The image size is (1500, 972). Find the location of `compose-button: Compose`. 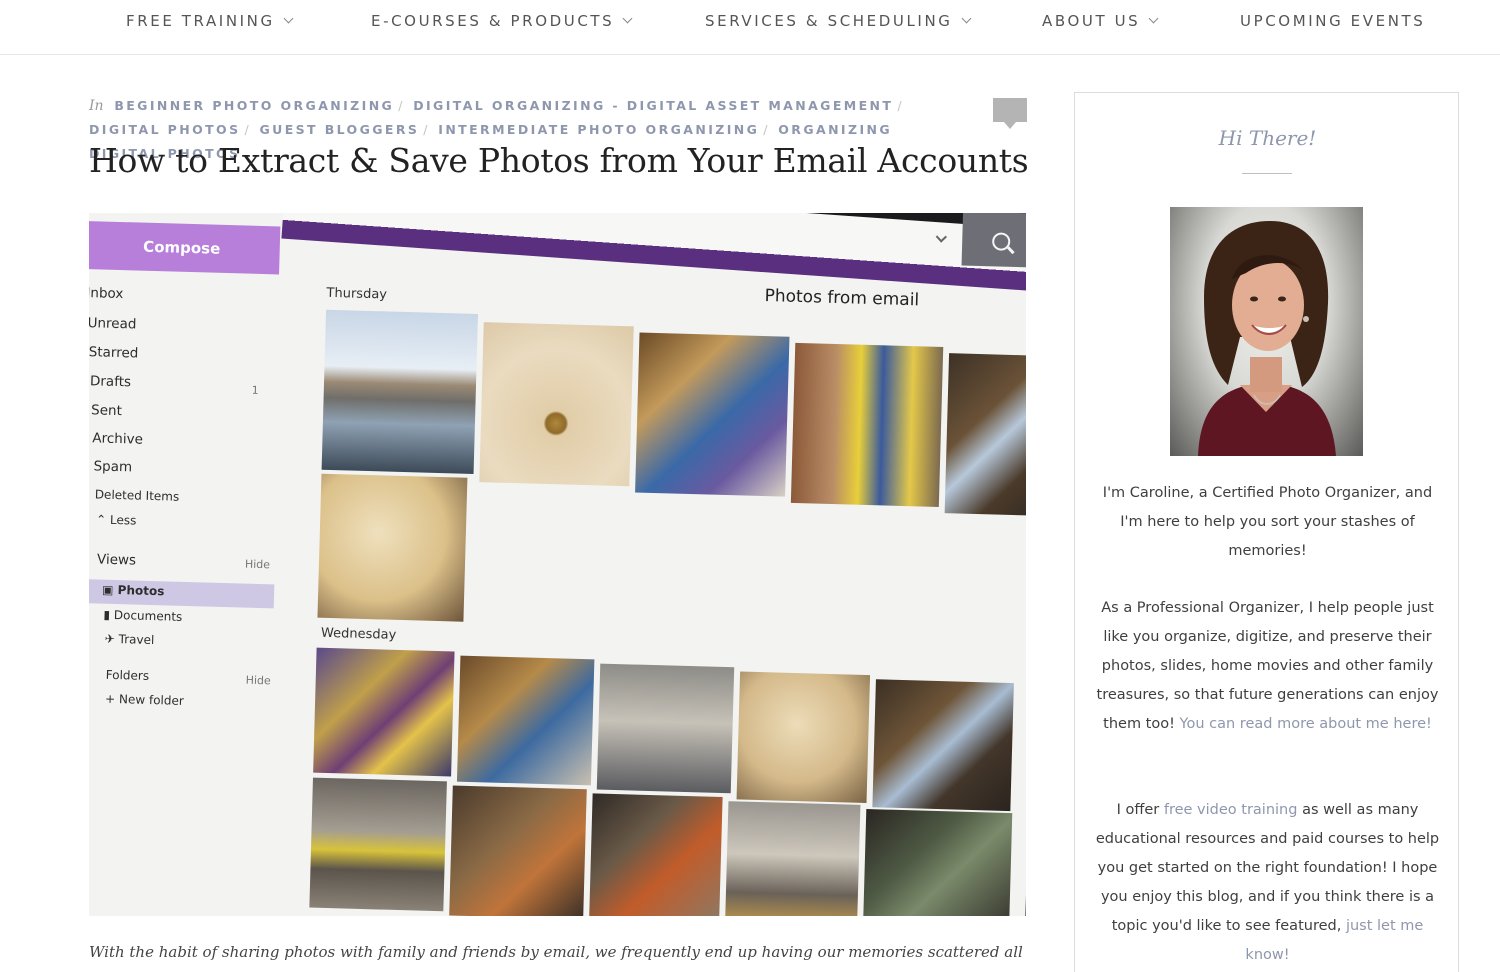

compose-button: Compose is located at coordinates (185, 247).